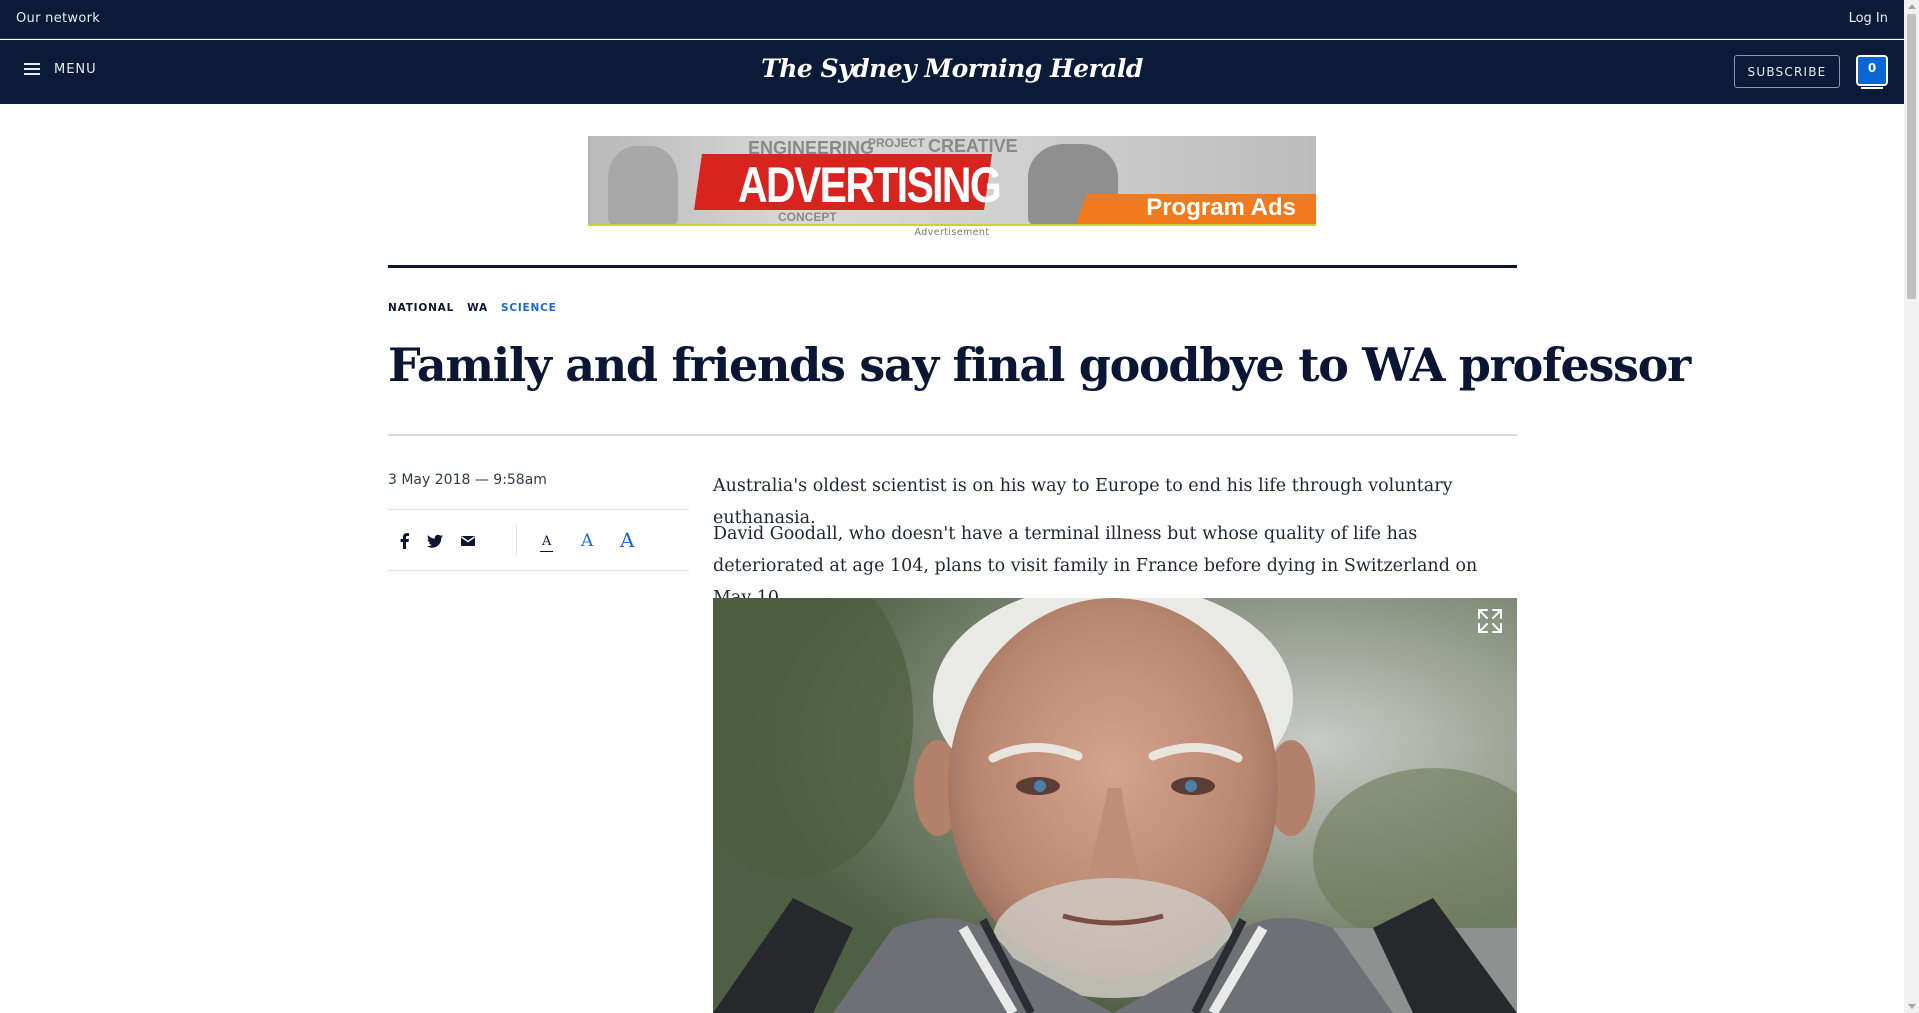  Describe the element at coordinates (627, 540) in the screenshot. I see `font-size-large-button: A` at that location.